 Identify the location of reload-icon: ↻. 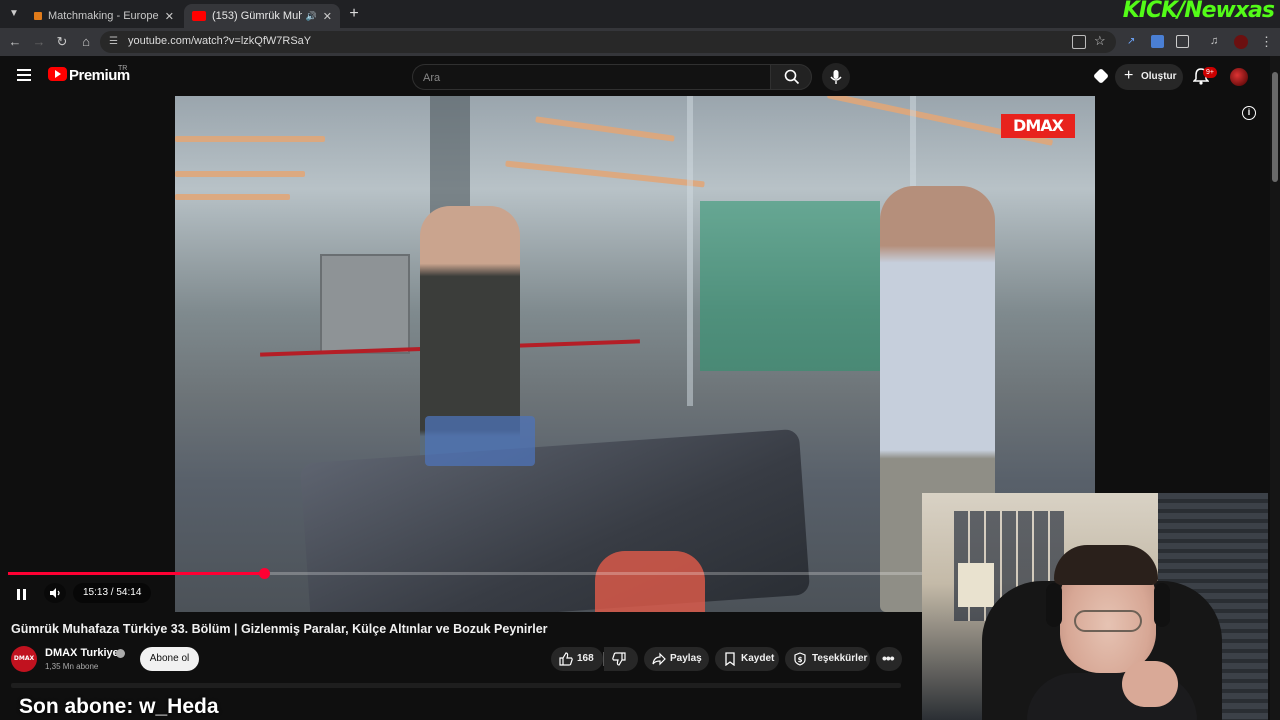
(62, 42).